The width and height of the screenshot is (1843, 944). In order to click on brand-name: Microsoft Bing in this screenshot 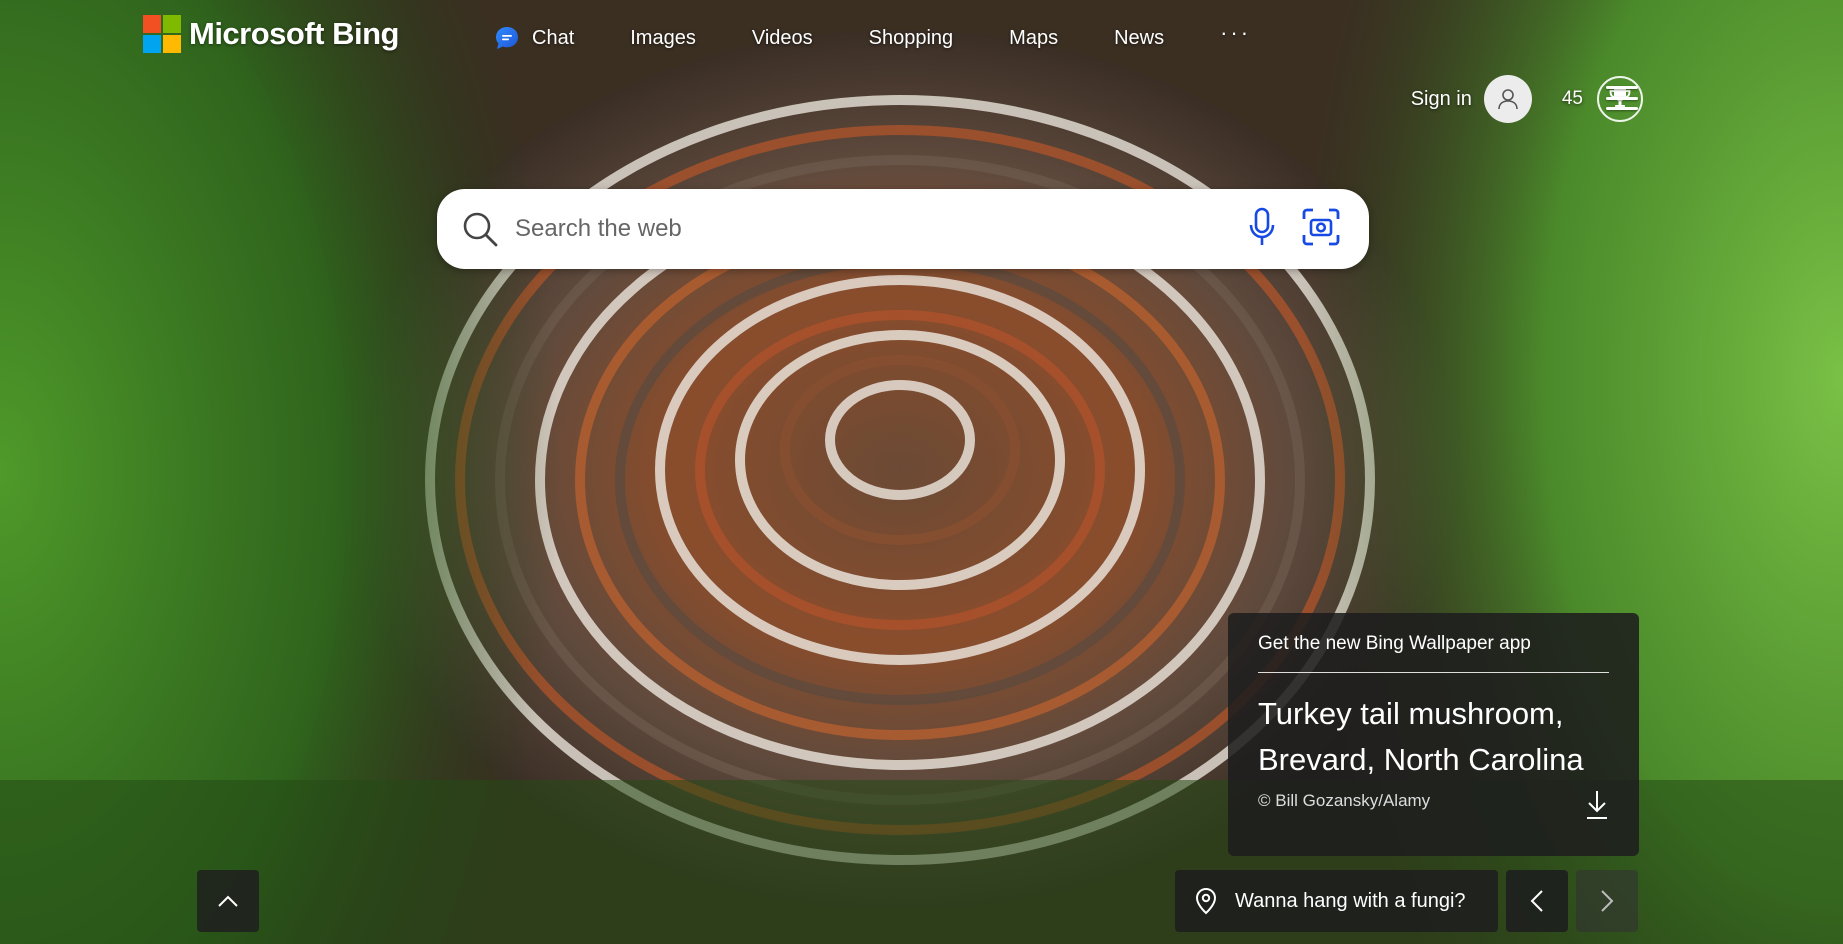, I will do `click(294, 33)`.